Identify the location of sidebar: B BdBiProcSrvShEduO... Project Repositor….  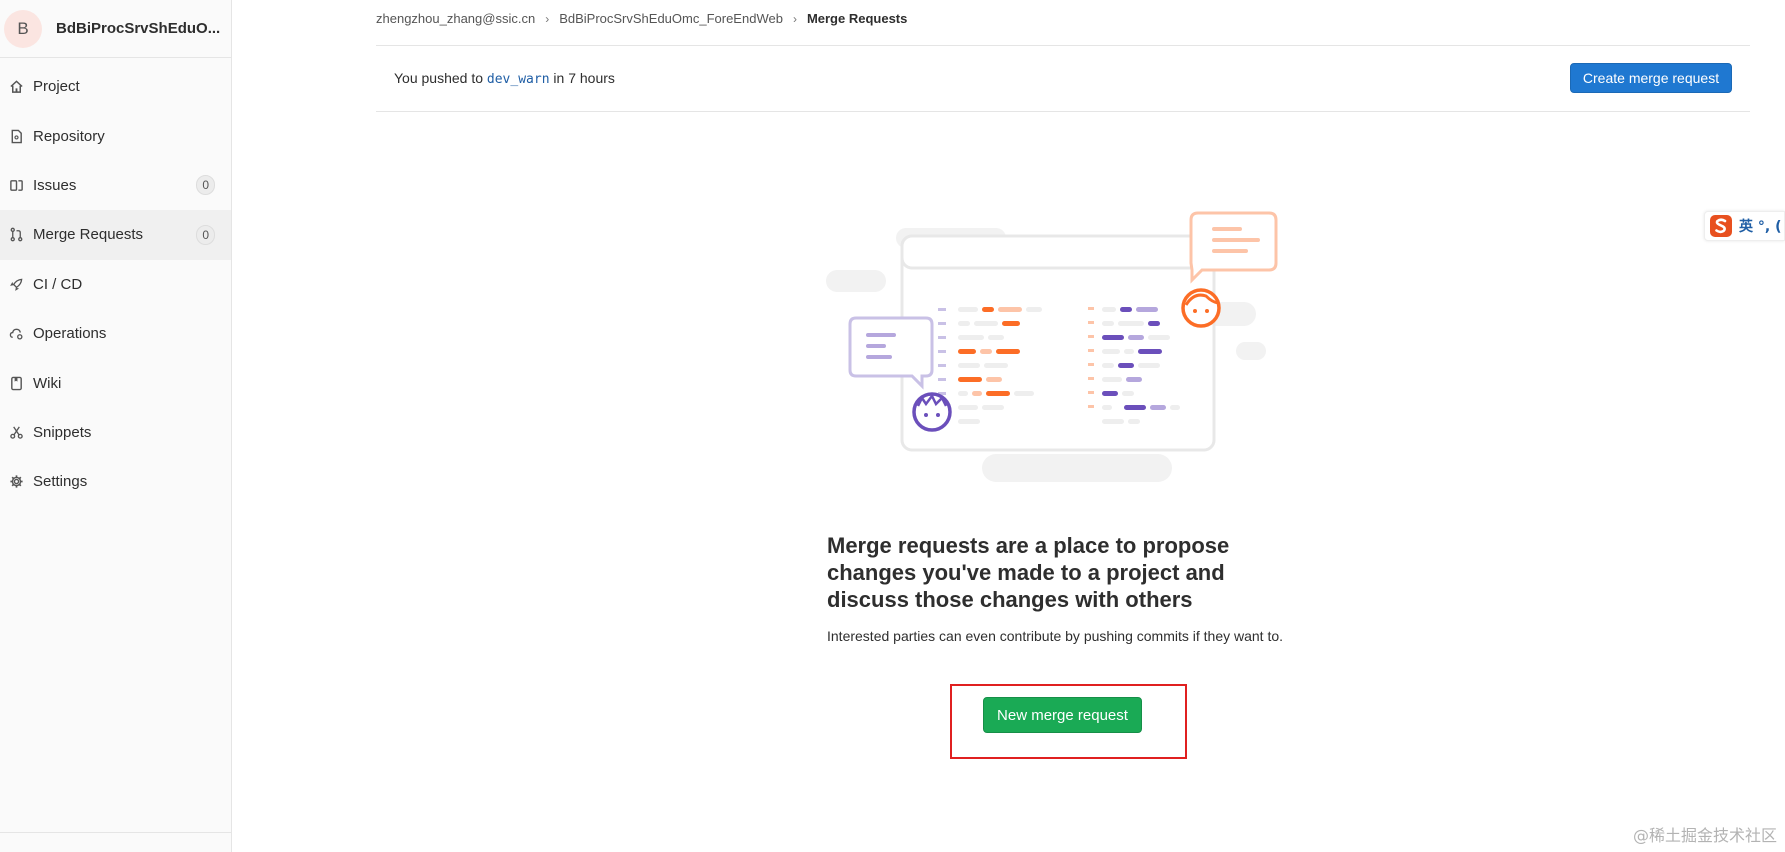
(116, 426).